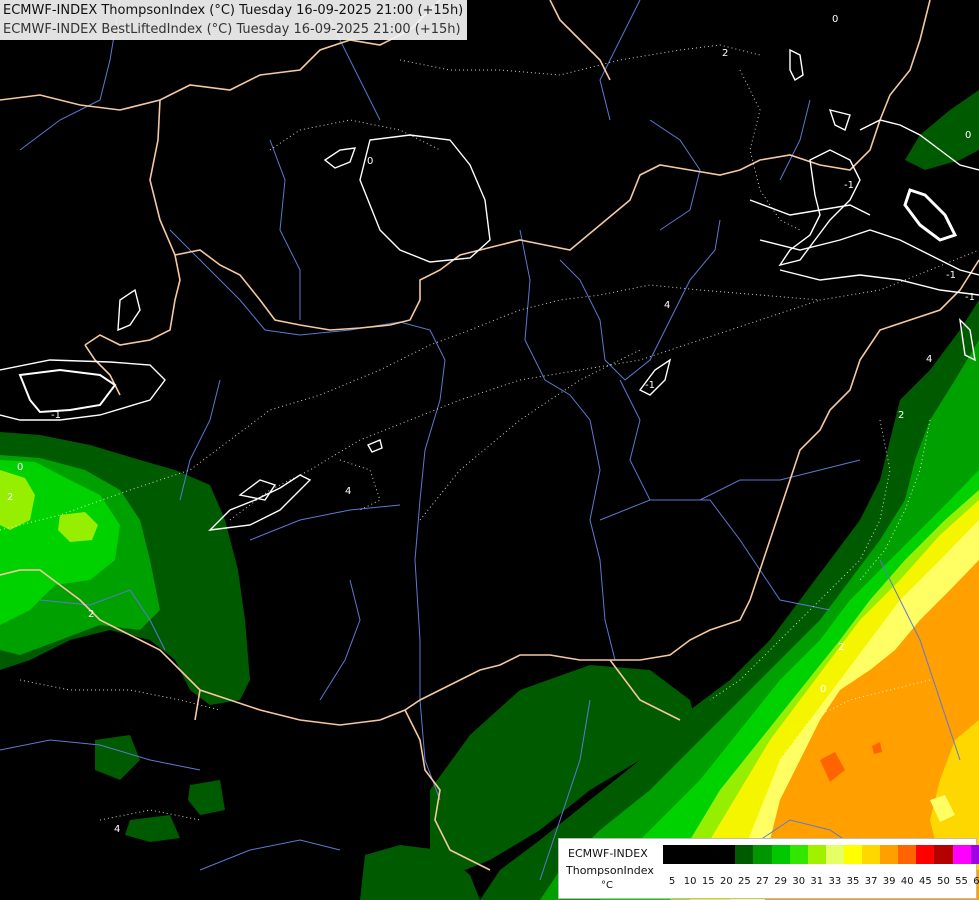  I want to click on legend-color-bar, so click(821, 854).